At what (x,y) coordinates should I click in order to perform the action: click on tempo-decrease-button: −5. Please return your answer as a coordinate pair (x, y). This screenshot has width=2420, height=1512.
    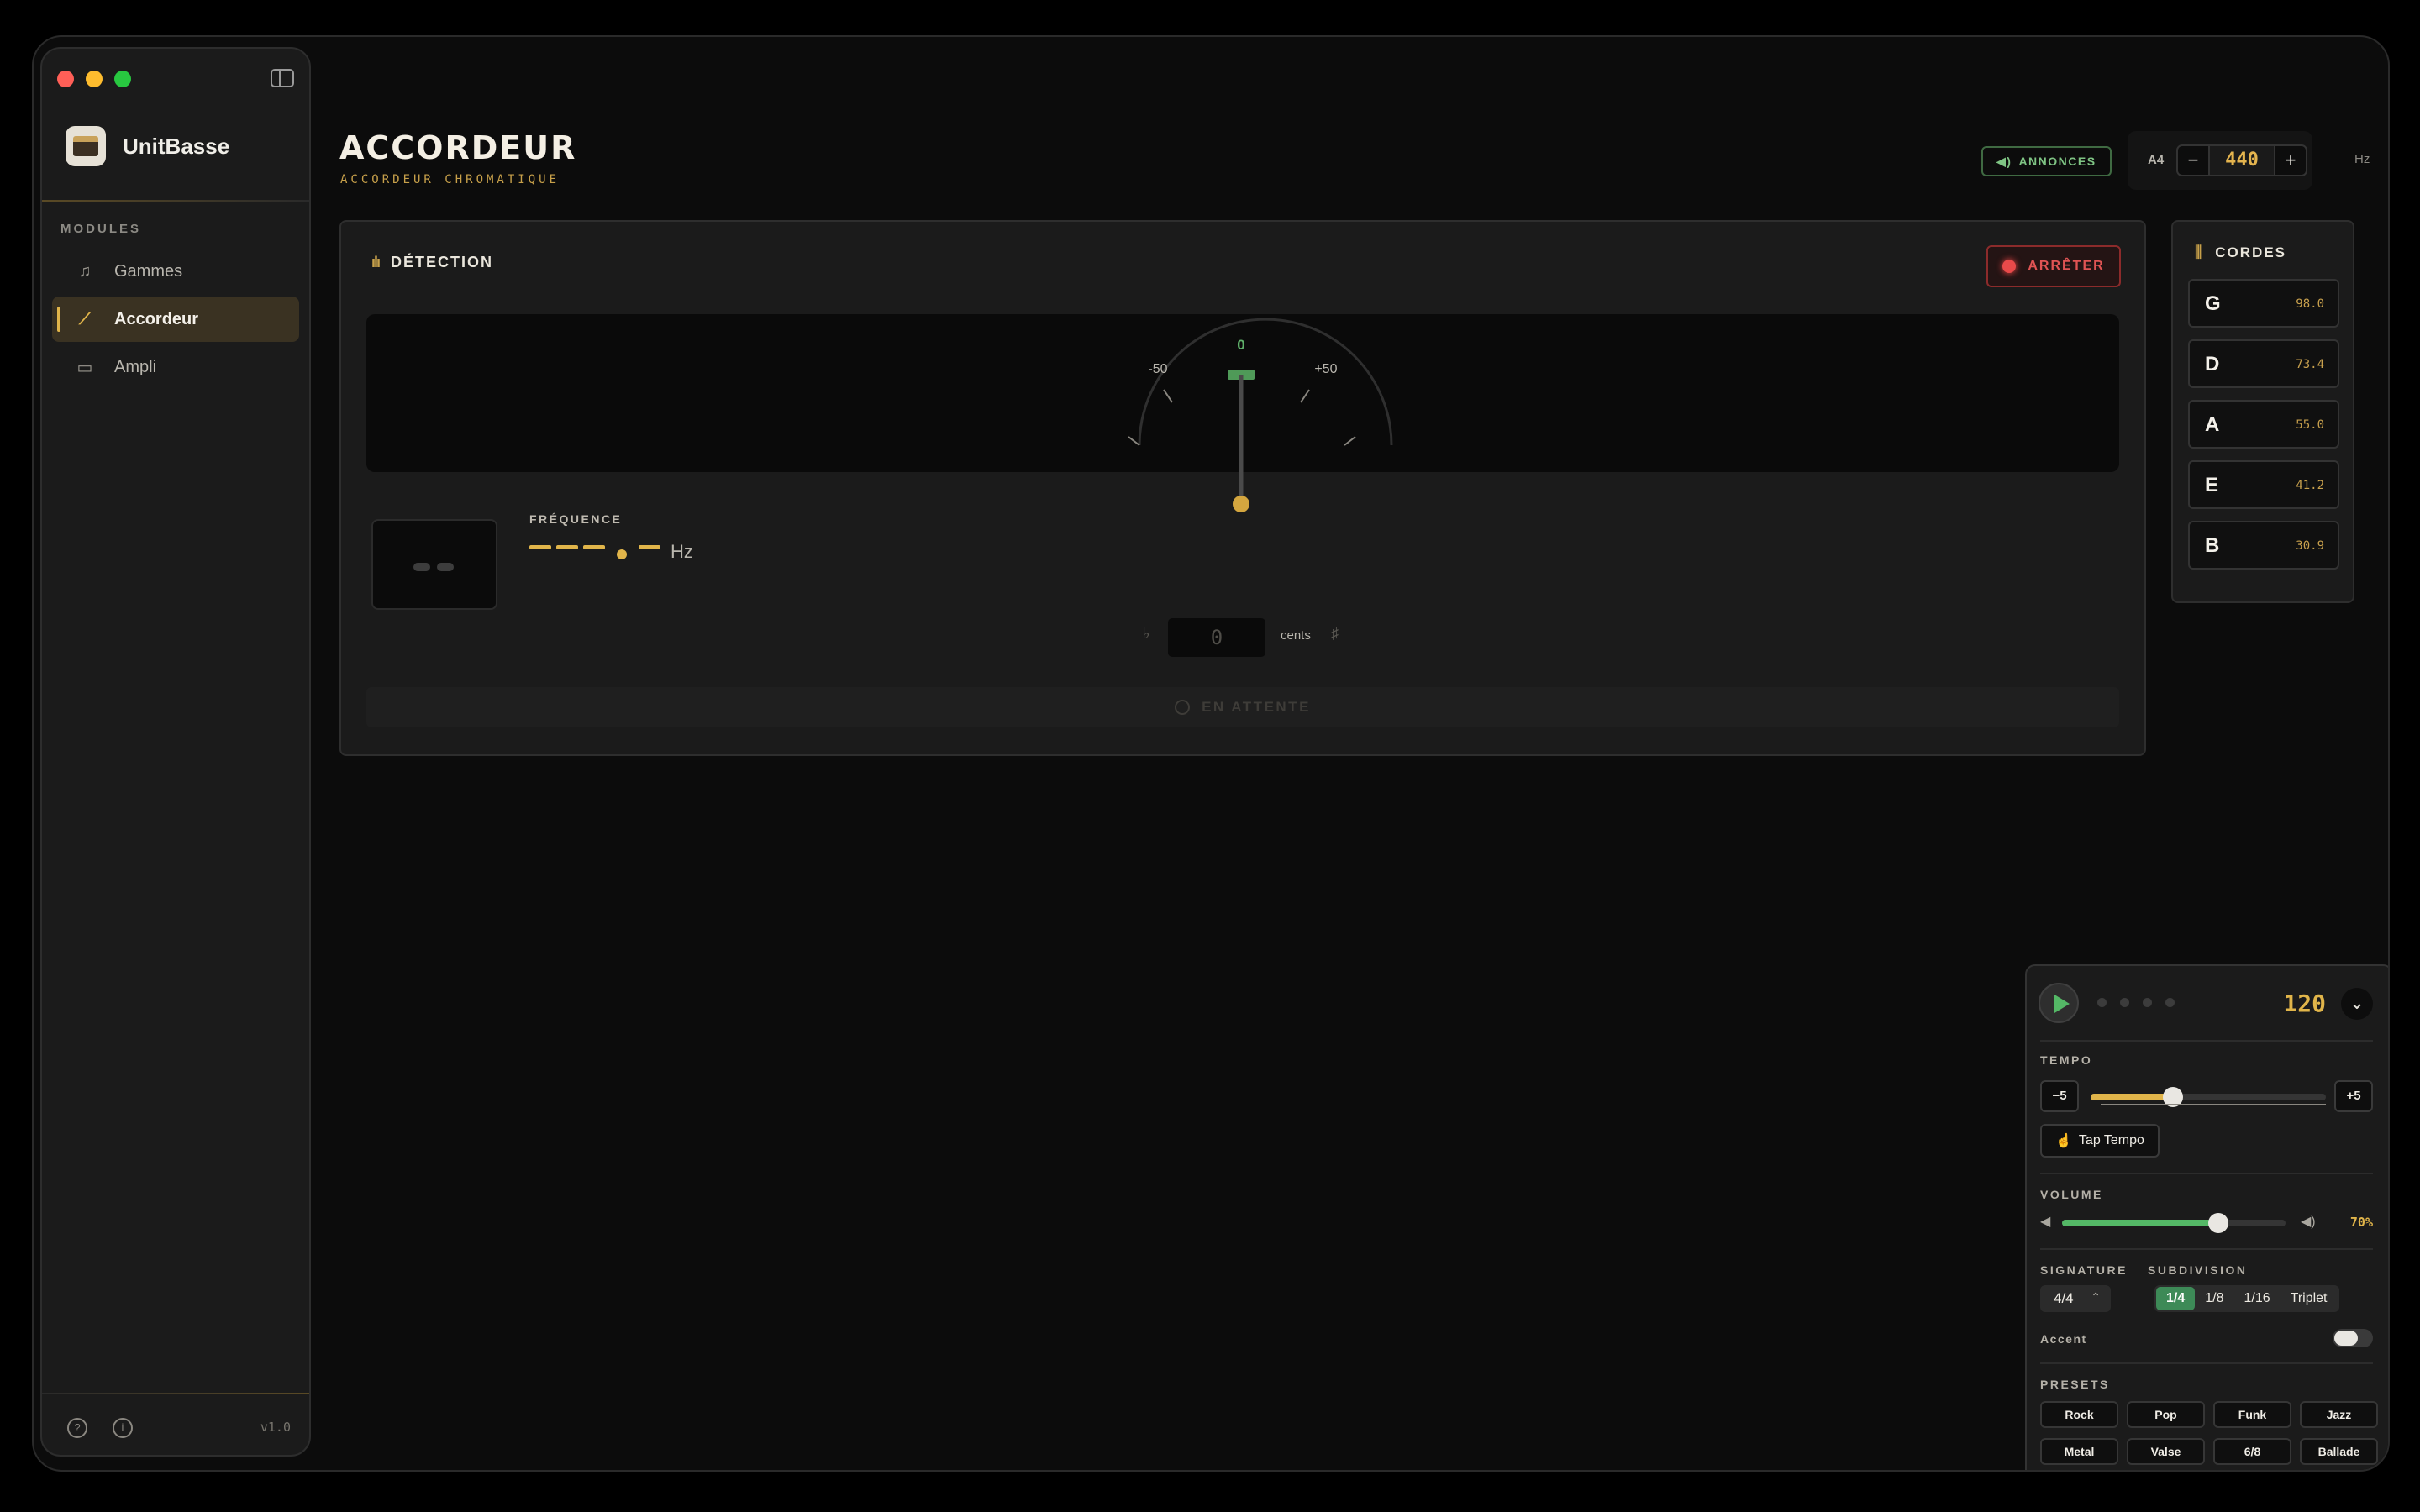
    Looking at the image, I should click on (2059, 1096).